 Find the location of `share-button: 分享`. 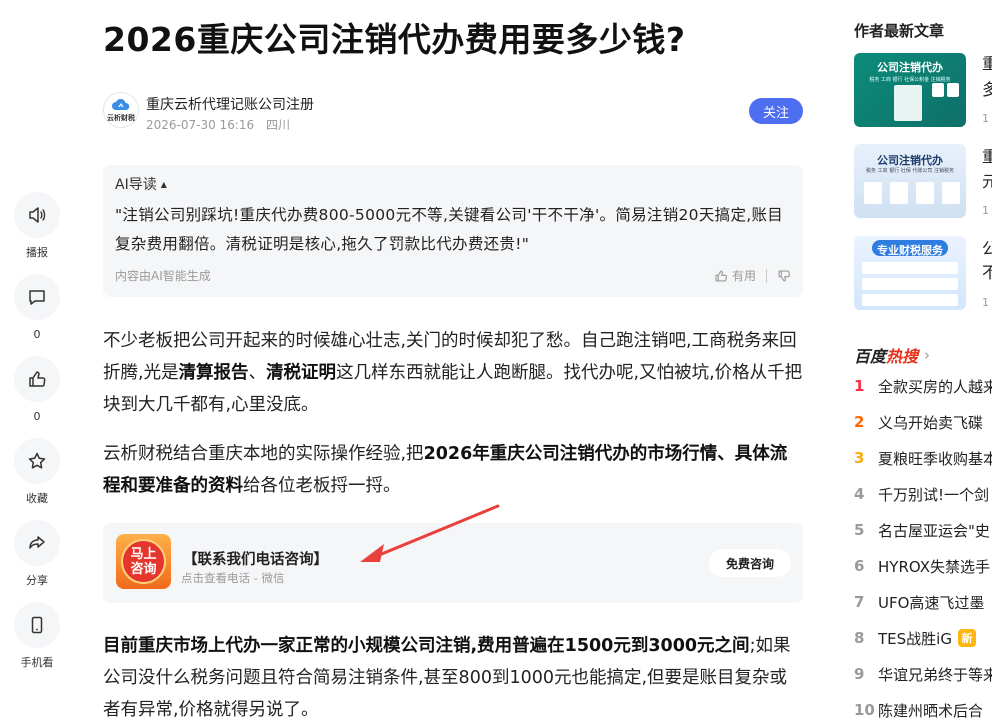

share-button: 分享 is located at coordinates (37, 561).